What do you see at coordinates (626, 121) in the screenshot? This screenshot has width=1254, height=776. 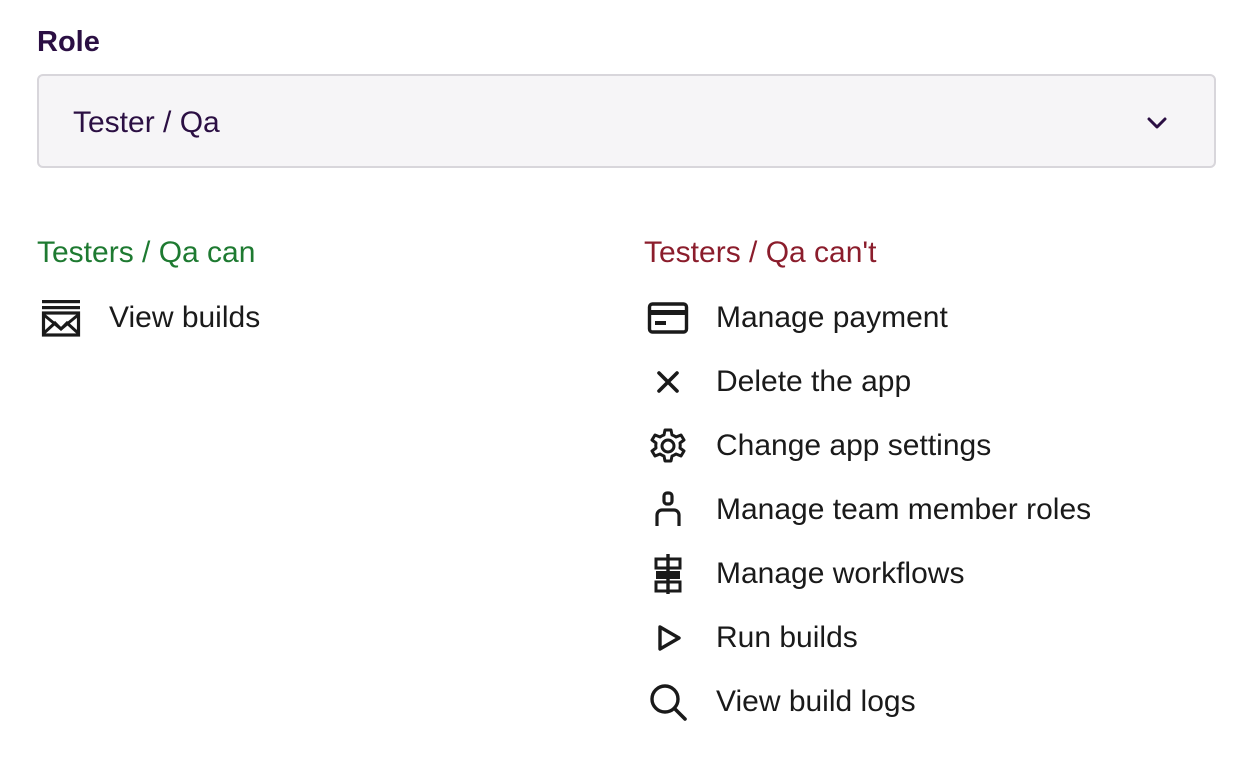 I see `role-select: Tester / Qa` at bounding box center [626, 121].